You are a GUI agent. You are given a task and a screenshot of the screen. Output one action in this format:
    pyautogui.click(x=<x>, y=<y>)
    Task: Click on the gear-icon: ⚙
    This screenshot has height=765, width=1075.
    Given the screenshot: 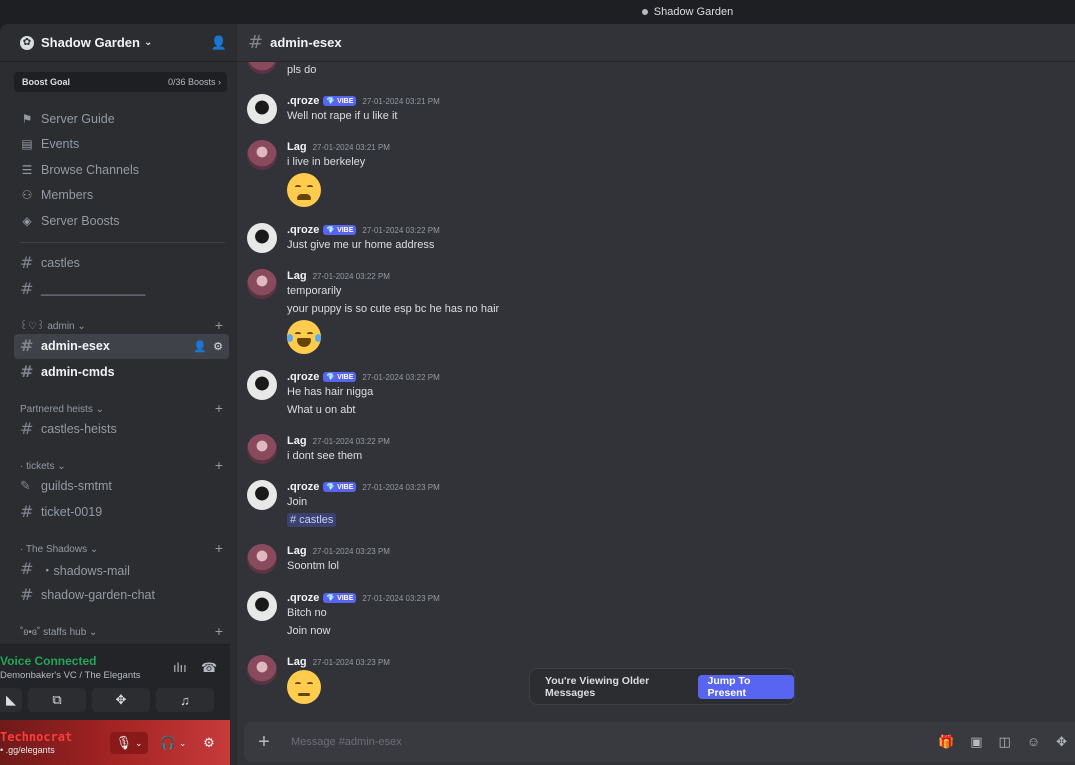 What is the action you would take?
    pyautogui.click(x=218, y=346)
    